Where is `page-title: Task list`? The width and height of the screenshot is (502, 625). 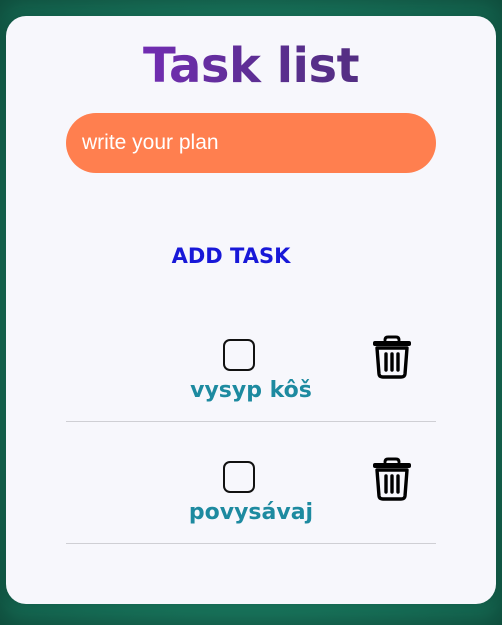 page-title: Task list is located at coordinates (251, 66).